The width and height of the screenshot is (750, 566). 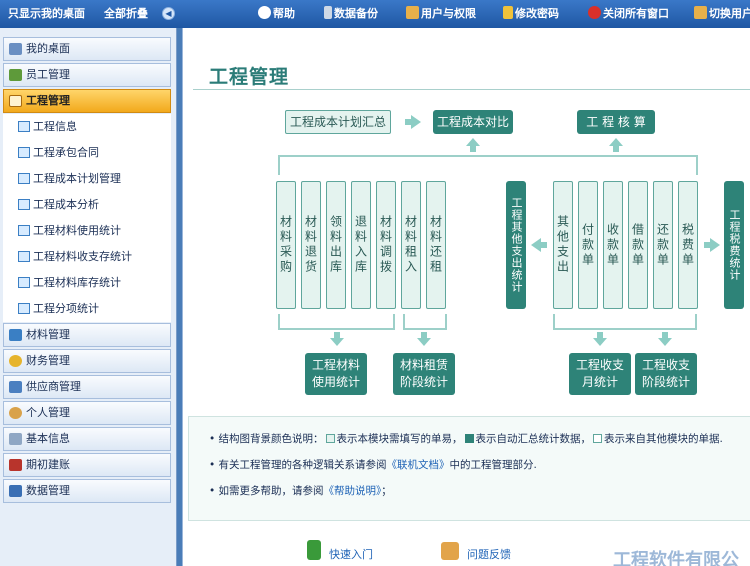 What do you see at coordinates (473, 122) in the screenshot?
I see `cost-compare-box: 工程成本对比` at bounding box center [473, 122].